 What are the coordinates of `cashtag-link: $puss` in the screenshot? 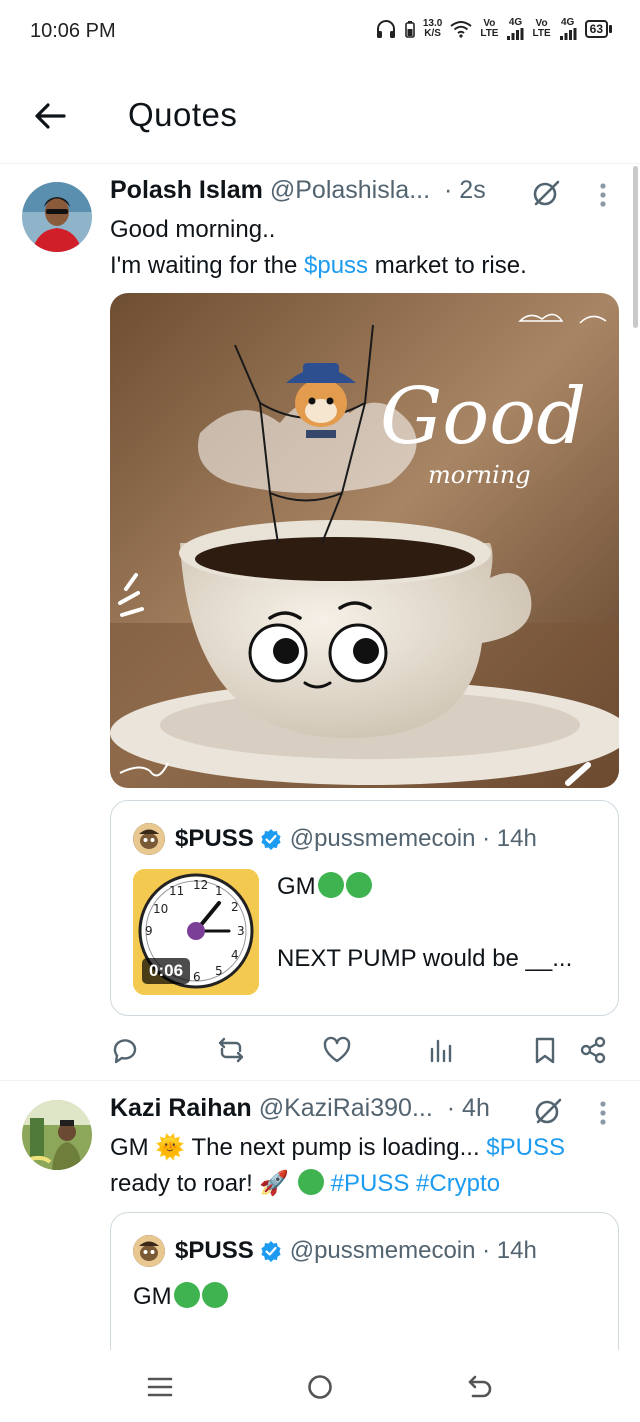 It's located at (336, 265).